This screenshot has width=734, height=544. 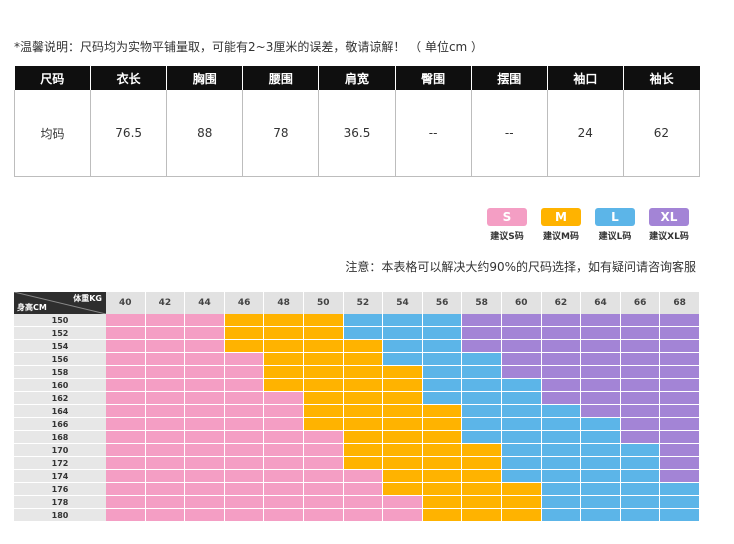 What do you see at coordinates (433, 78) in the screenshot?
I see `spec-header-cell: 臀围` at bounding box center [433, 78].